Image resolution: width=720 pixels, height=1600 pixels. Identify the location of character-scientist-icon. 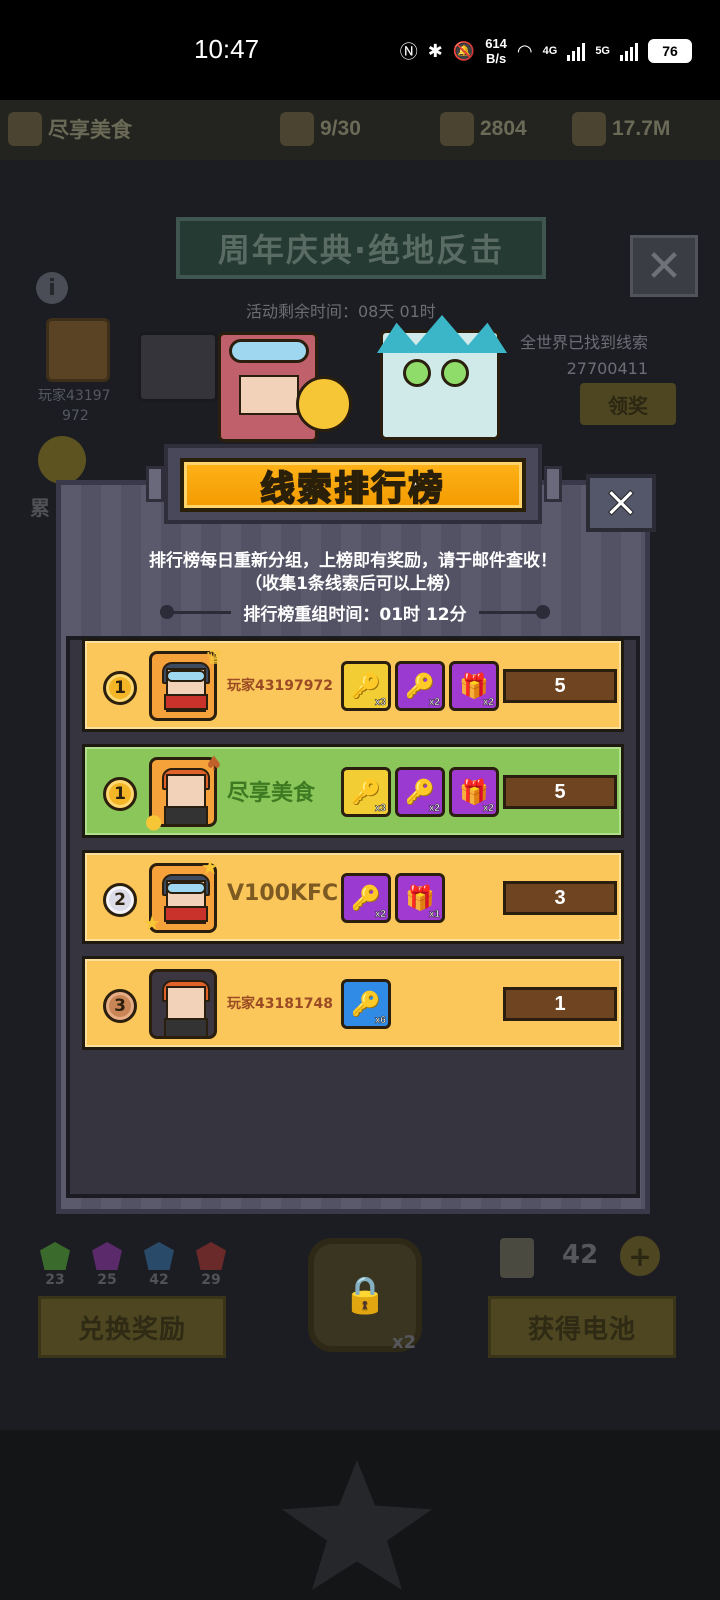
(442, 377).